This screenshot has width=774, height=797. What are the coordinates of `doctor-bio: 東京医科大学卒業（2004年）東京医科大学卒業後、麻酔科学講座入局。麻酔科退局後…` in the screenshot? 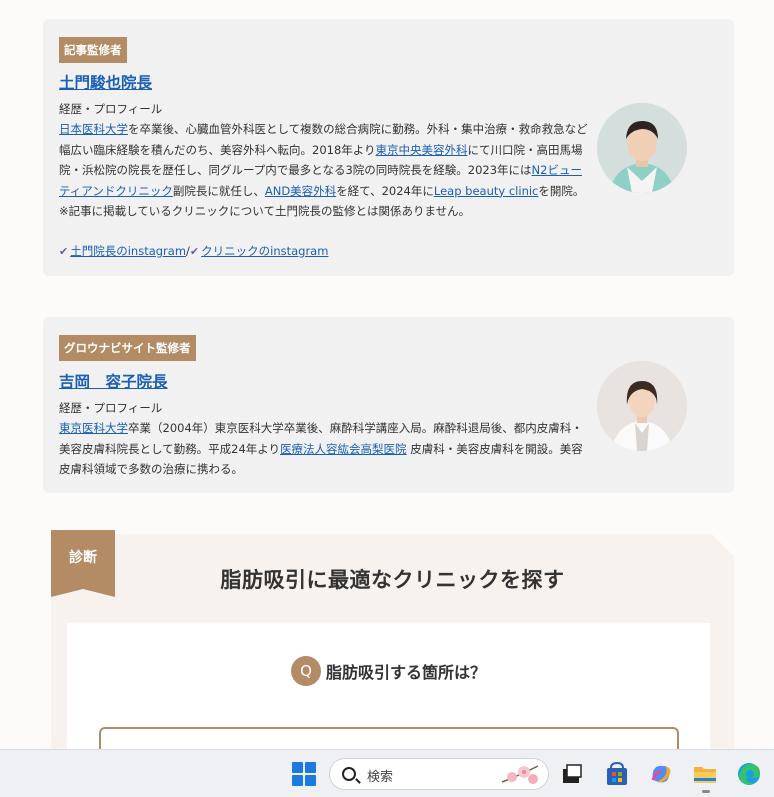 It's located at (324, 449).